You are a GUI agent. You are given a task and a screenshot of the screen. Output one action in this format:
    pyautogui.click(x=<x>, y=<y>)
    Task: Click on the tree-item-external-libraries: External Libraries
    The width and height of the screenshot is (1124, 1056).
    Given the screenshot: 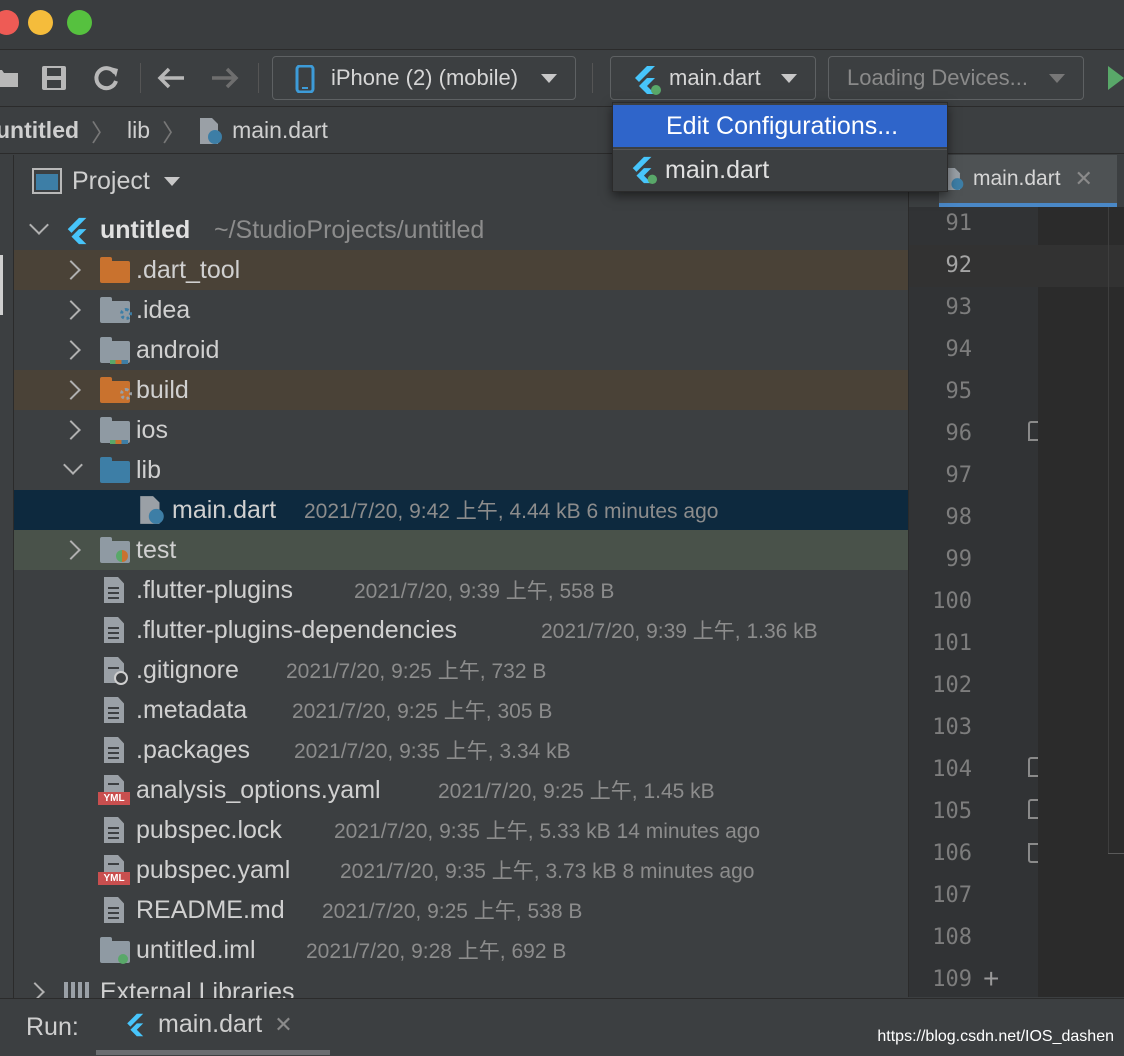 What is the action you would take?
    pyautogui.click(x=461, y=985)
    